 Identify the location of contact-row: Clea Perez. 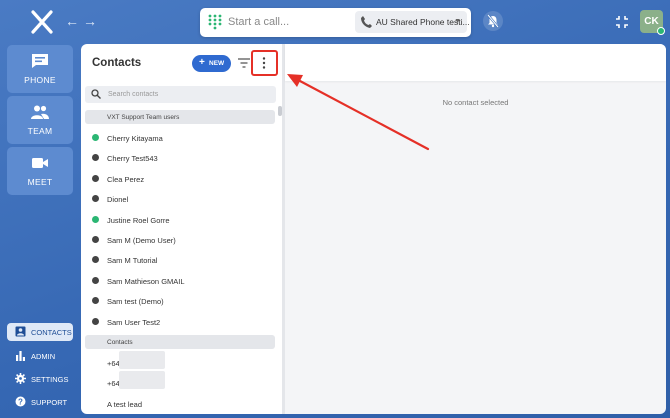
(179, 179).